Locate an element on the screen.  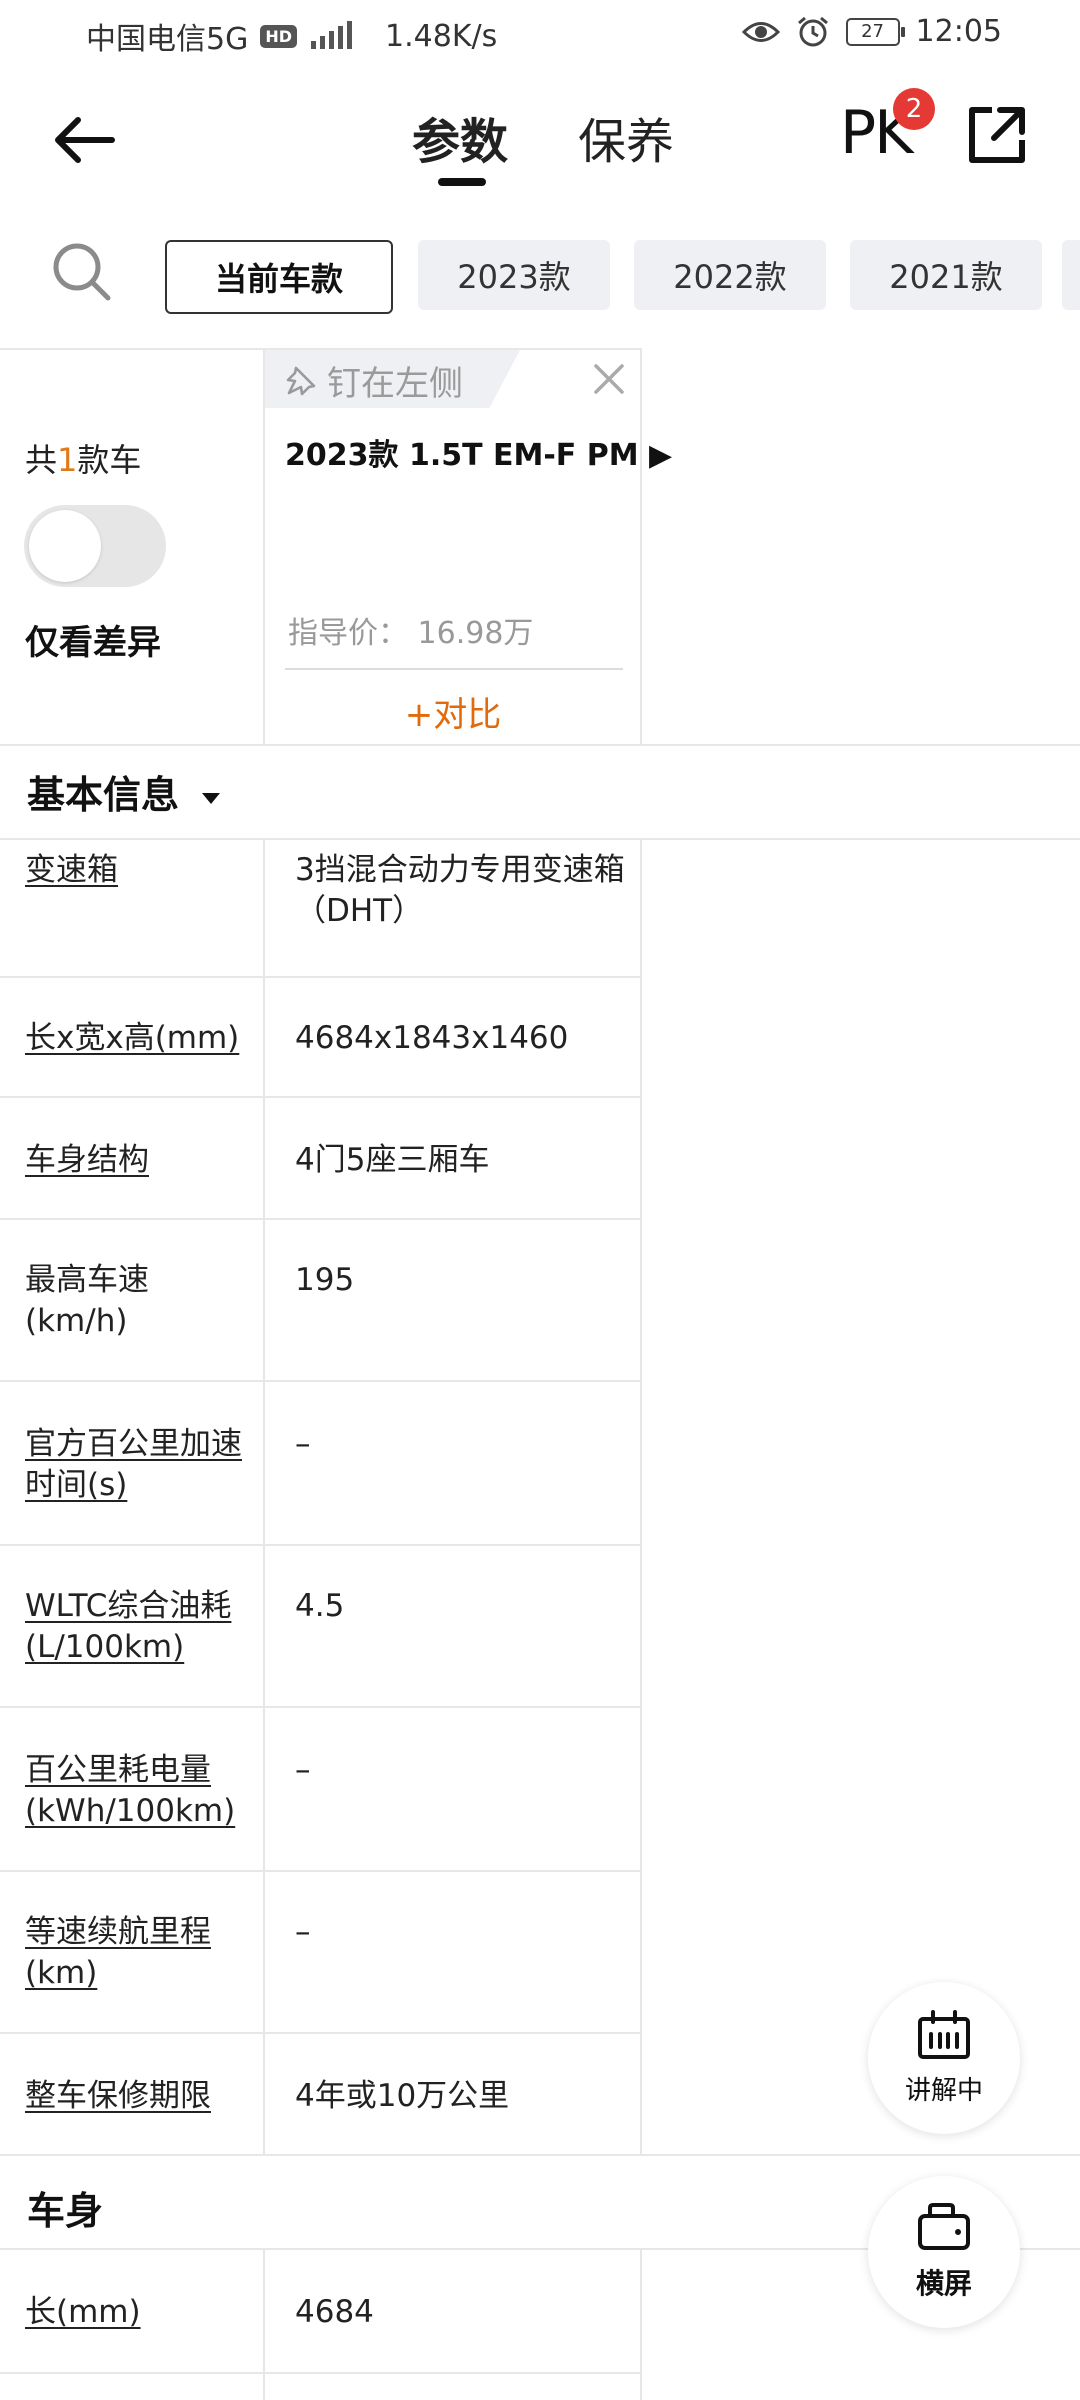
param-label-length: 长(mm) is located at coordinates (137, 2312).